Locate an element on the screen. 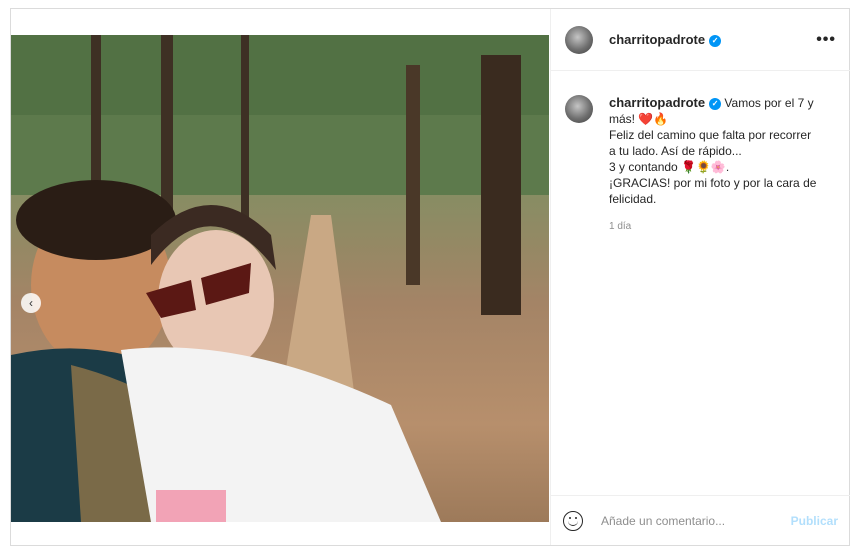 This screenshot has width=861, height=553. header-username: charritopadrote ✓ is located at coordinates (665, 39).